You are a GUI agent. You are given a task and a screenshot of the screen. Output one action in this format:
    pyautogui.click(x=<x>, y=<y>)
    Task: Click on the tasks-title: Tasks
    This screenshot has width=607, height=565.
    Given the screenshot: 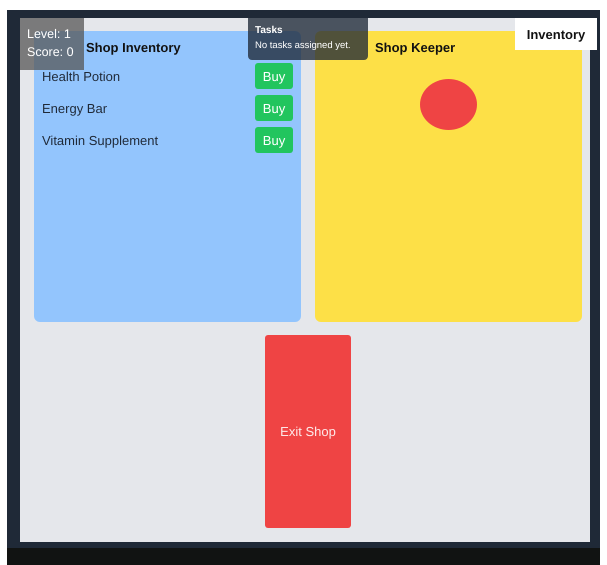 What is the action you would take?
    pyautogui.click(x=269, y=31)
    